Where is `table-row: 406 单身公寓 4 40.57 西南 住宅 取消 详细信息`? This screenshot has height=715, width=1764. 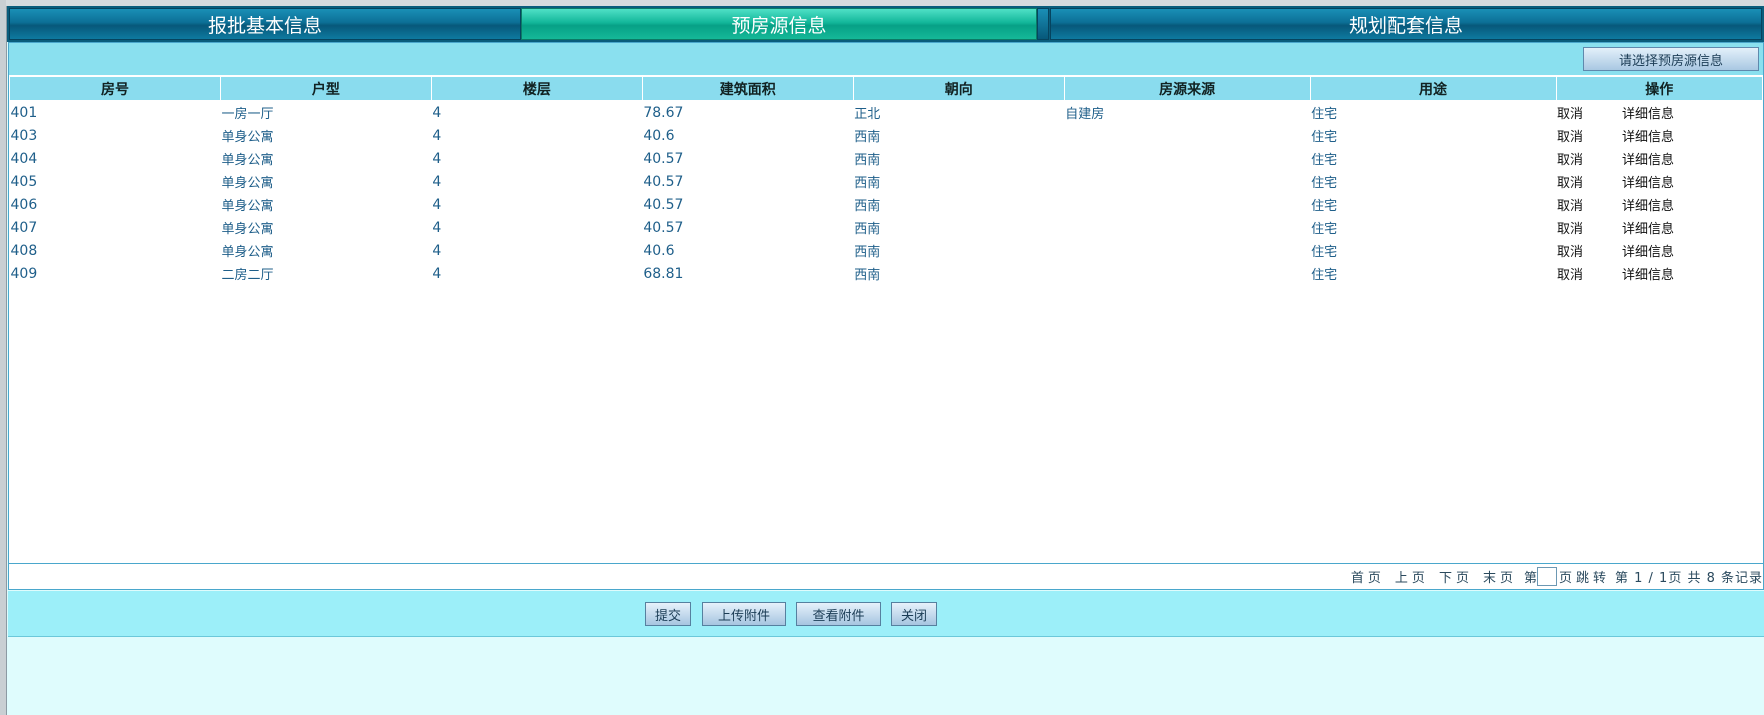
table-row: 406 单身公寓 4 40.57 西南 住宅 取消 详细信息 is located at coordinates (886, 204).